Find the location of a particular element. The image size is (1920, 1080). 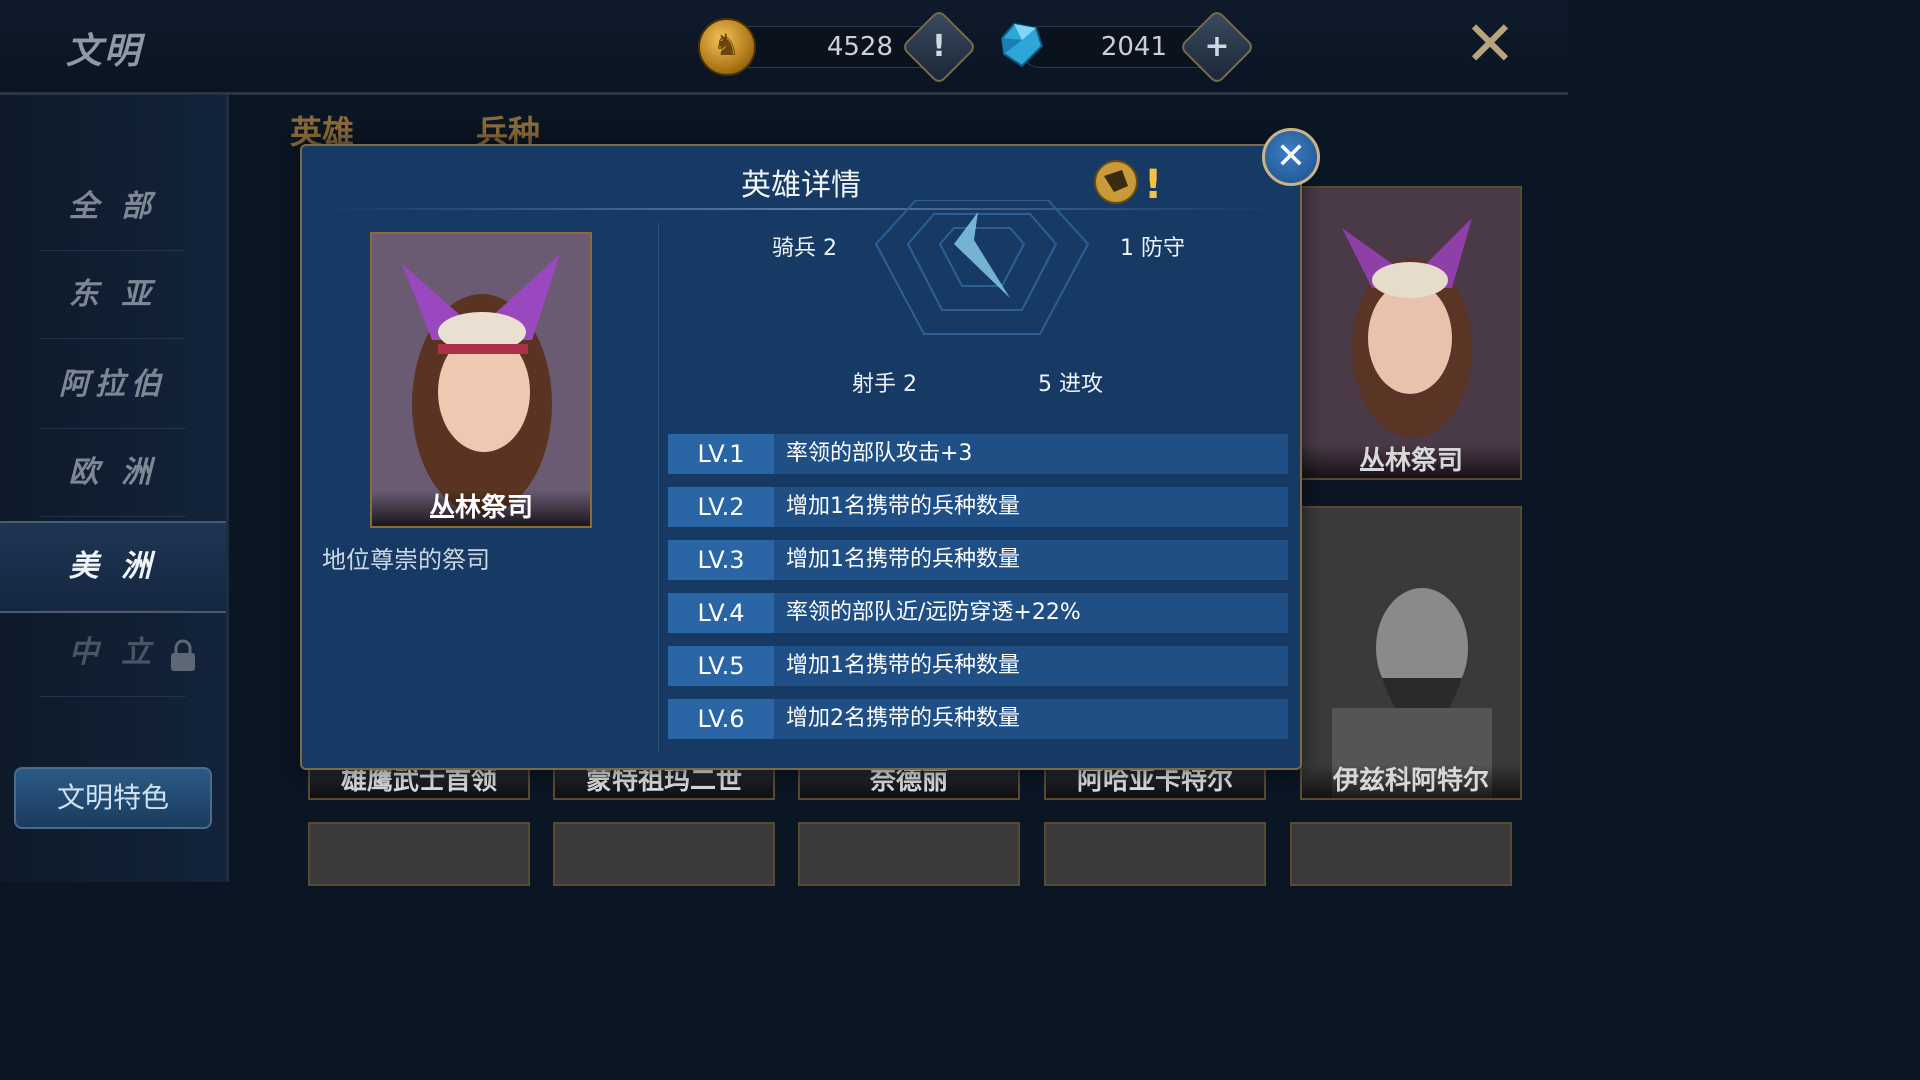

hero-portrait: 丛林祭司 is located at coordinates (481, 380).